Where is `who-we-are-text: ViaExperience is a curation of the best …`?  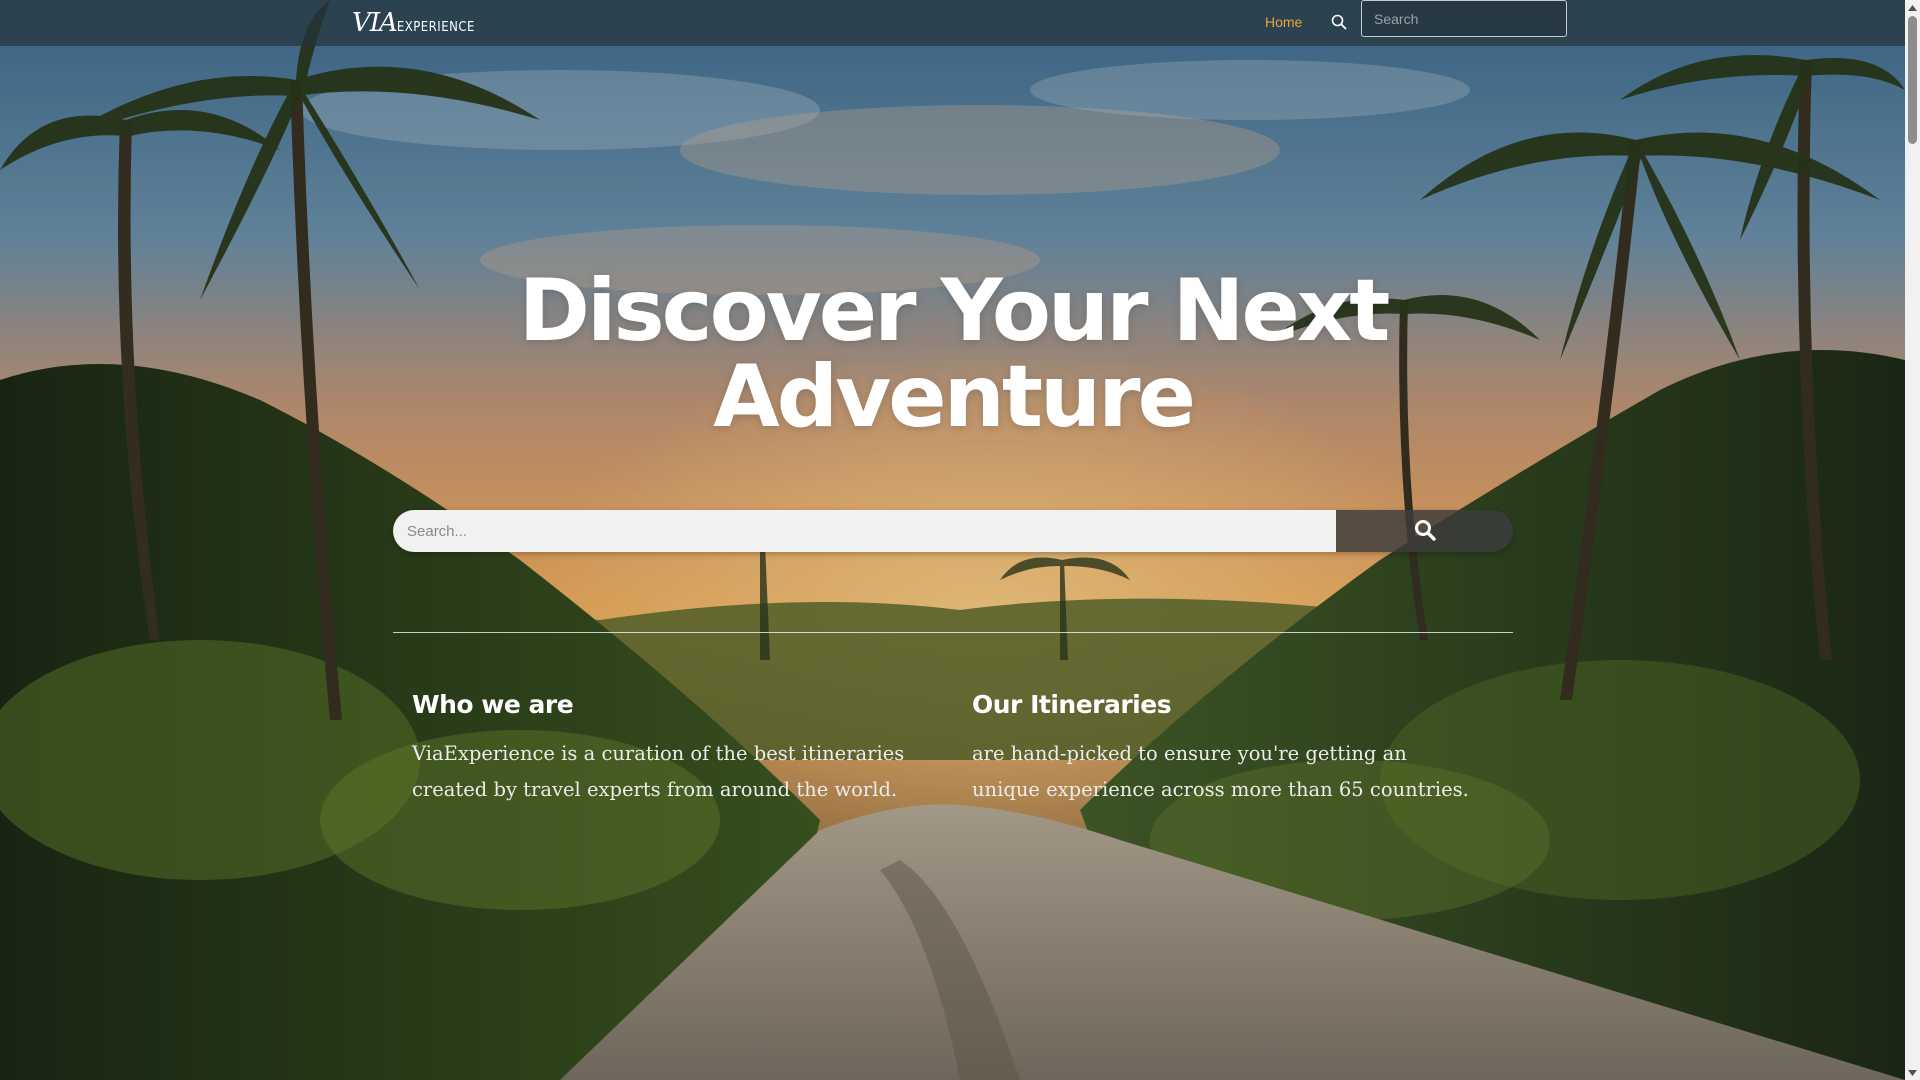
who-we-are-text: ViaExperience is a curation of the best … is located at coordinates (658, 771).